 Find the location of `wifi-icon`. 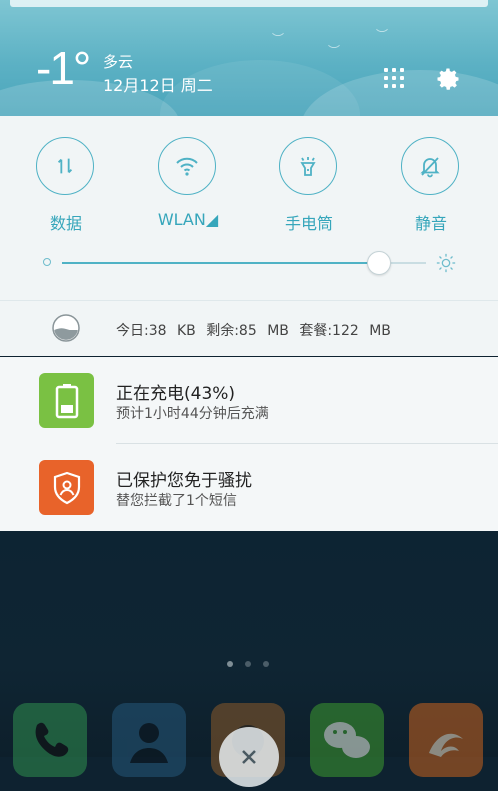

wifi-icon is located at coordinates (187, 166).